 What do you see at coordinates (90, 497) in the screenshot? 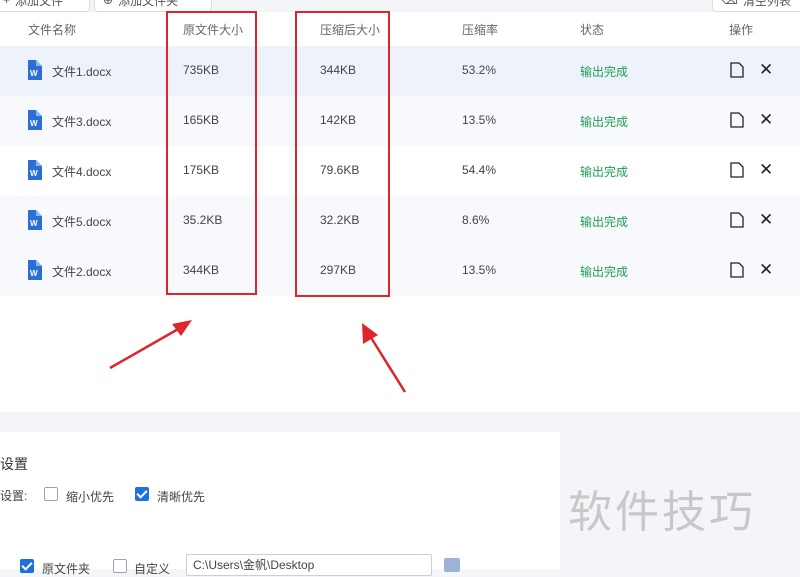
I see `small-first-label: 缩小优先` at bounding box center [90, 497].